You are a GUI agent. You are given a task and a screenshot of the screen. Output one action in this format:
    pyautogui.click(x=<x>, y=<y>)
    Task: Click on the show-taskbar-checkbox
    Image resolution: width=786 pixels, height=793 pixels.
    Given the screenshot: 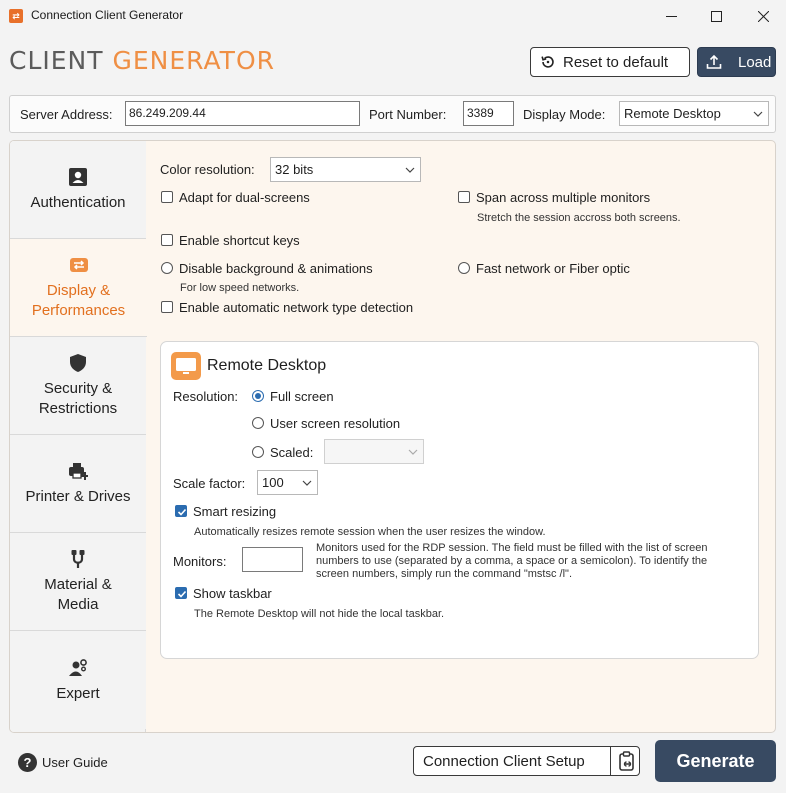 What is the action you would take?
    pyautogui.click(x=181, y=593)
    